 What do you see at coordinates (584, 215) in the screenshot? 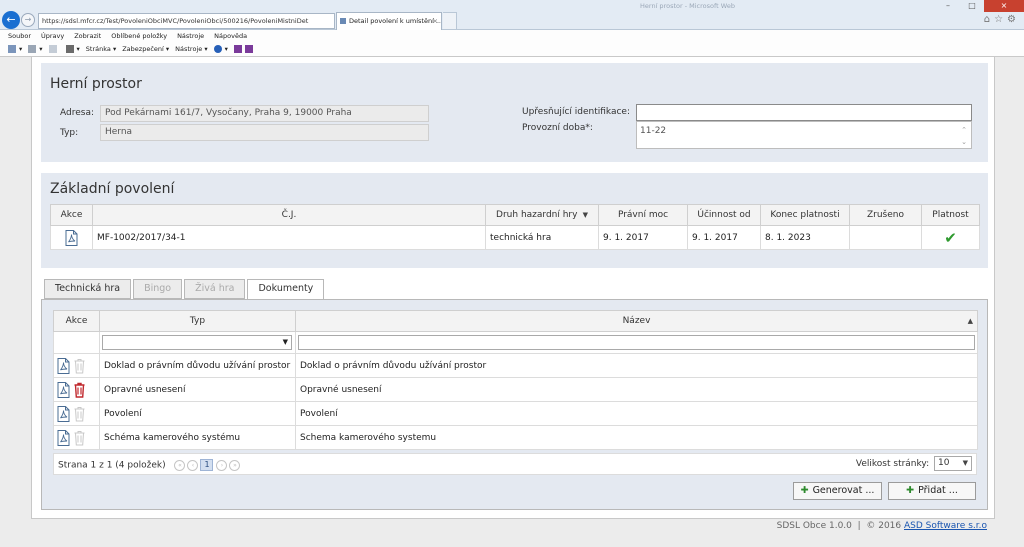
I see `filter-dropdown-icon: ▼` at bounding box center [584, 215].